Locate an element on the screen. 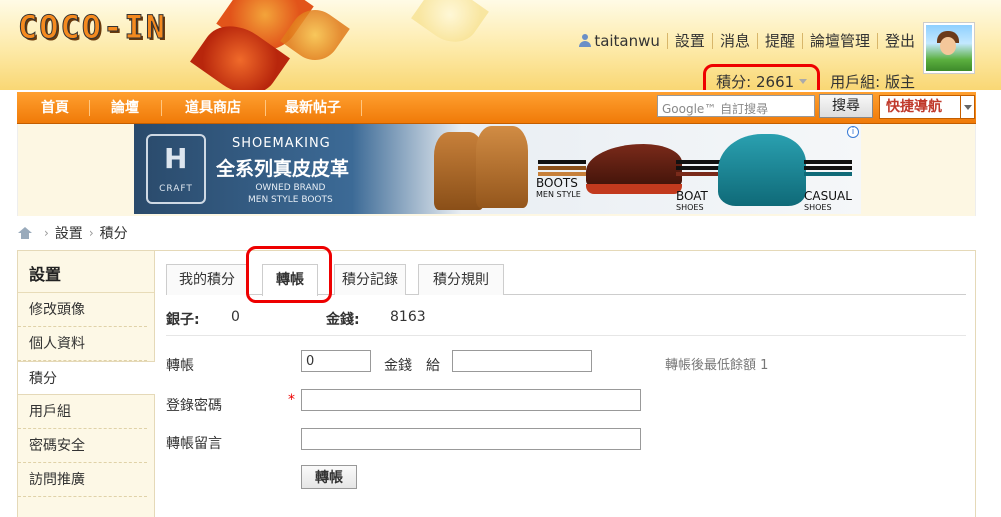  google-search-placeholder: Google™ 自訂搜尋 is located at coordinates (715, 109).